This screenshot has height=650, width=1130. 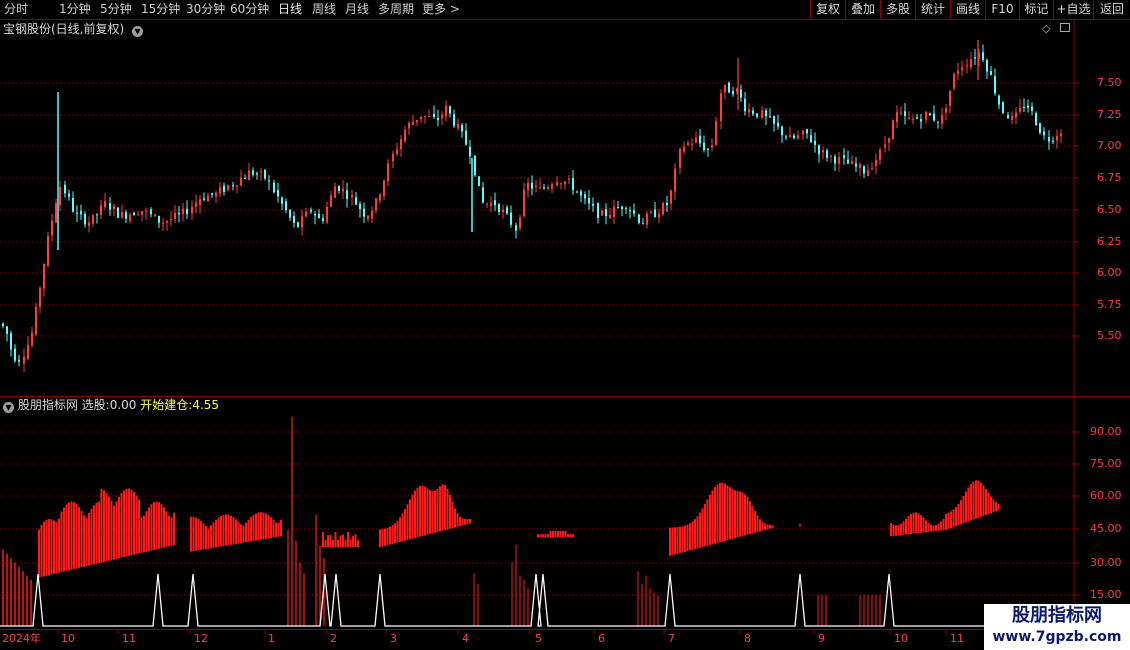 I want to click on diamond-icon: ◇, so click(x=1046, y=28).